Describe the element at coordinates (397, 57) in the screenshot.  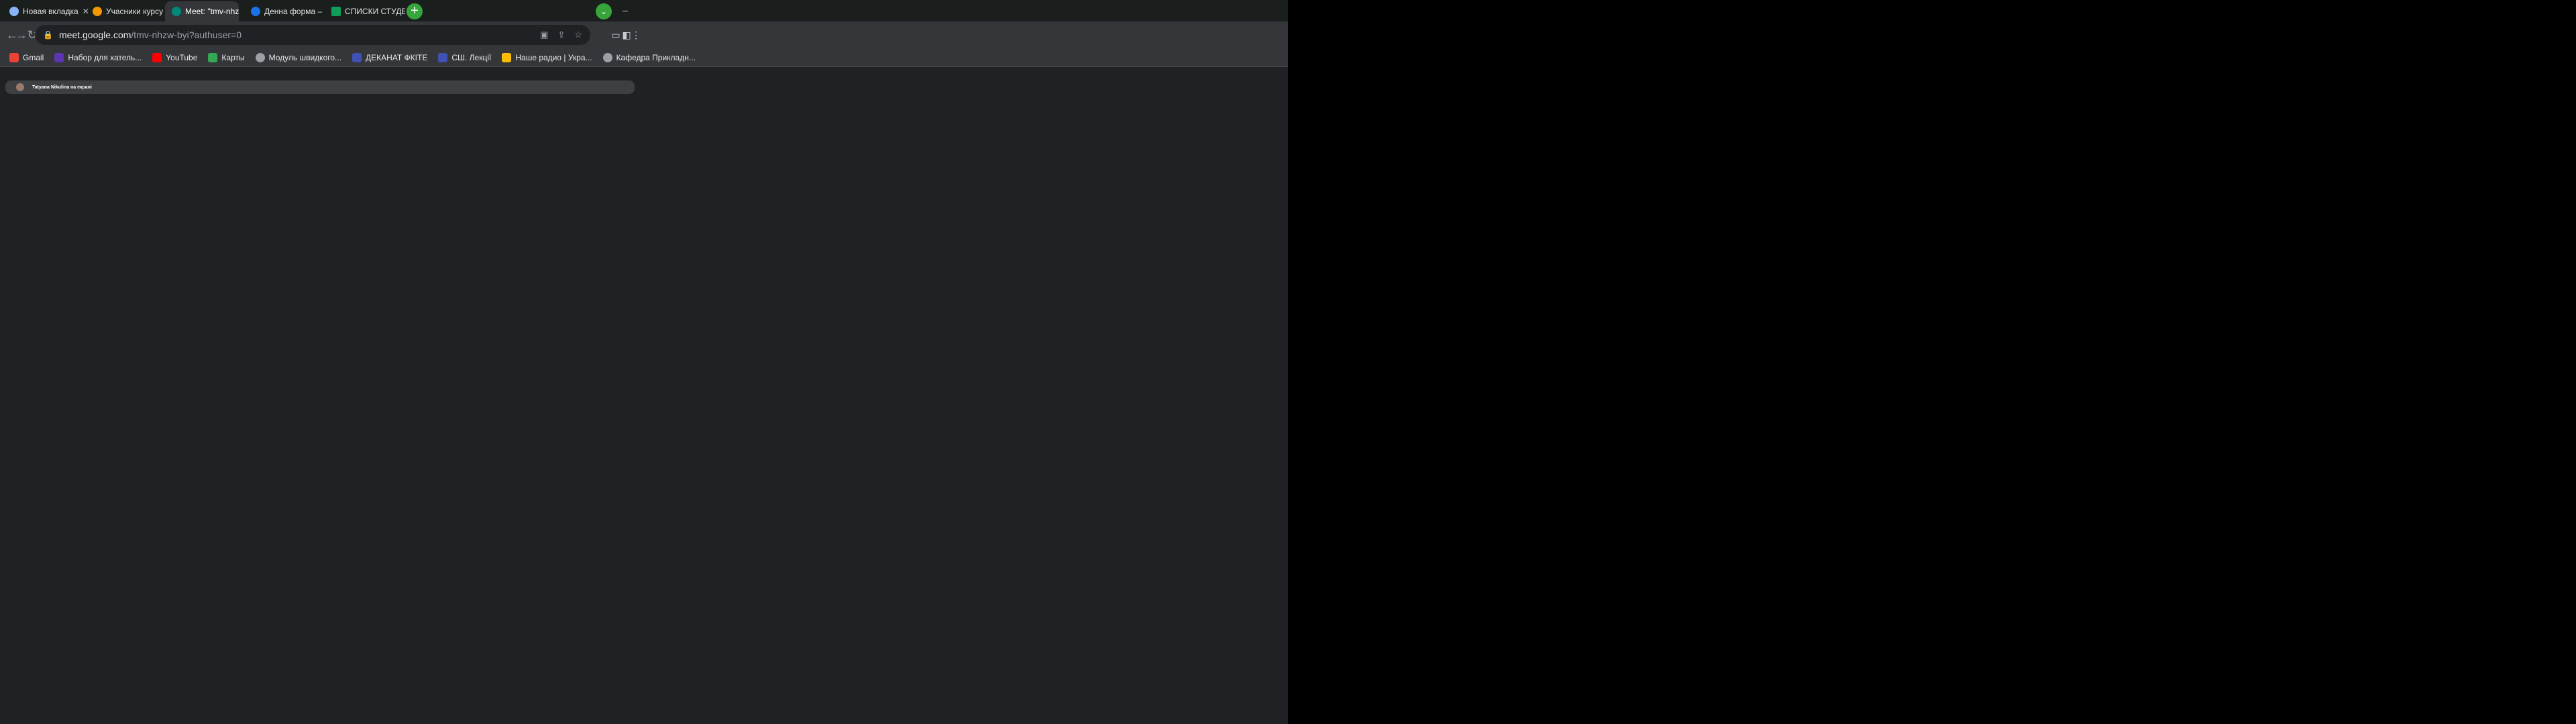
I see `bookmark-label: ДЕКАНАТ ФКІТЕ` at that location.